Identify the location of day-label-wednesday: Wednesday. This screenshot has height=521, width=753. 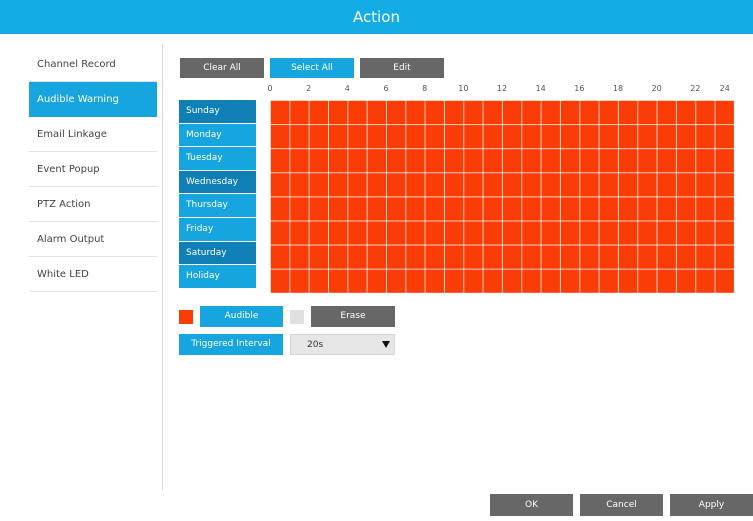
(217, 182).